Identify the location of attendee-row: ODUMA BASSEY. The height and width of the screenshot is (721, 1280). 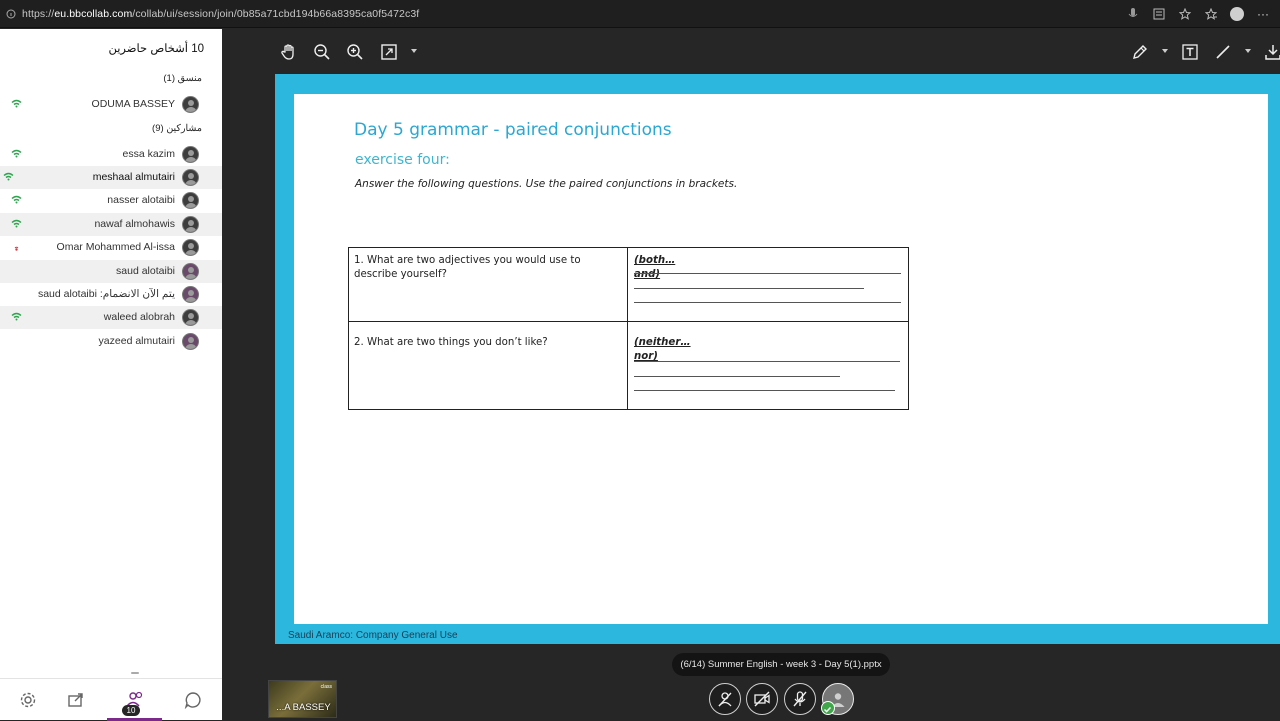
(111, 104).